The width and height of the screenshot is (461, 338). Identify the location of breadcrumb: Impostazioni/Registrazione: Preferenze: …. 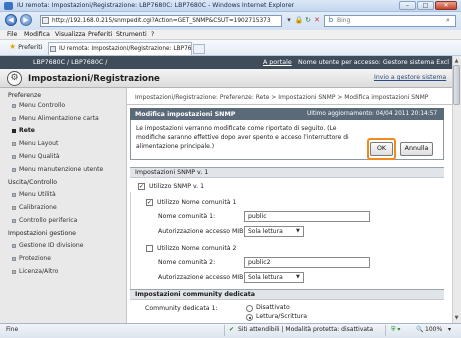
(282, 97).